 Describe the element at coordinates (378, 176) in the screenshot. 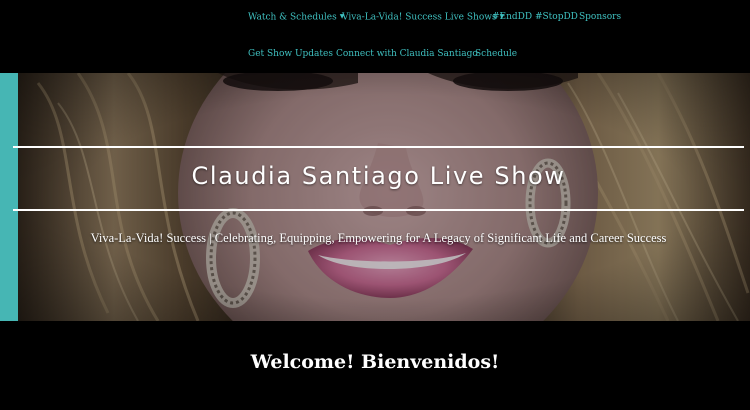

I see `hero-title: Claudia Santiago Live Show` at that location.